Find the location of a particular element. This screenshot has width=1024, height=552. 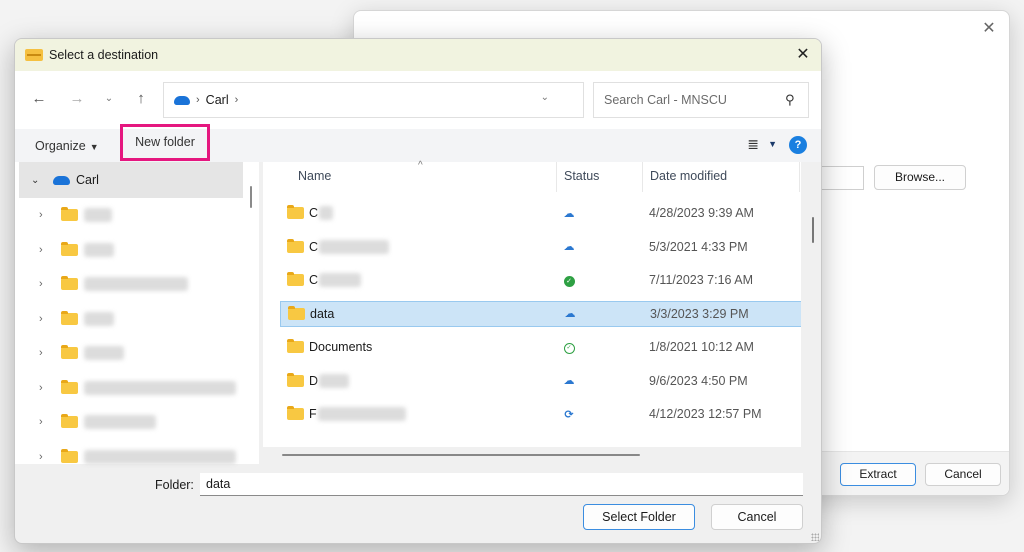

status-glyph: ⟳ is located at coordinates (569, 414).